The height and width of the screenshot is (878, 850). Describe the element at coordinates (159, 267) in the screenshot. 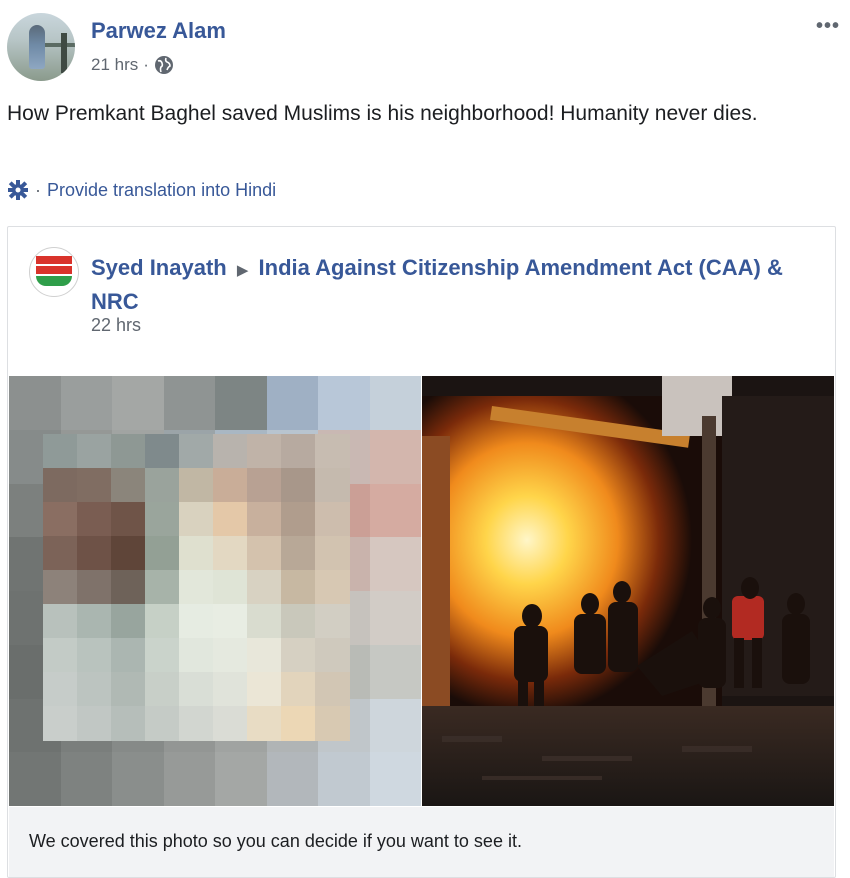

I see `shared-author-name: Syed Inayath` at that location.